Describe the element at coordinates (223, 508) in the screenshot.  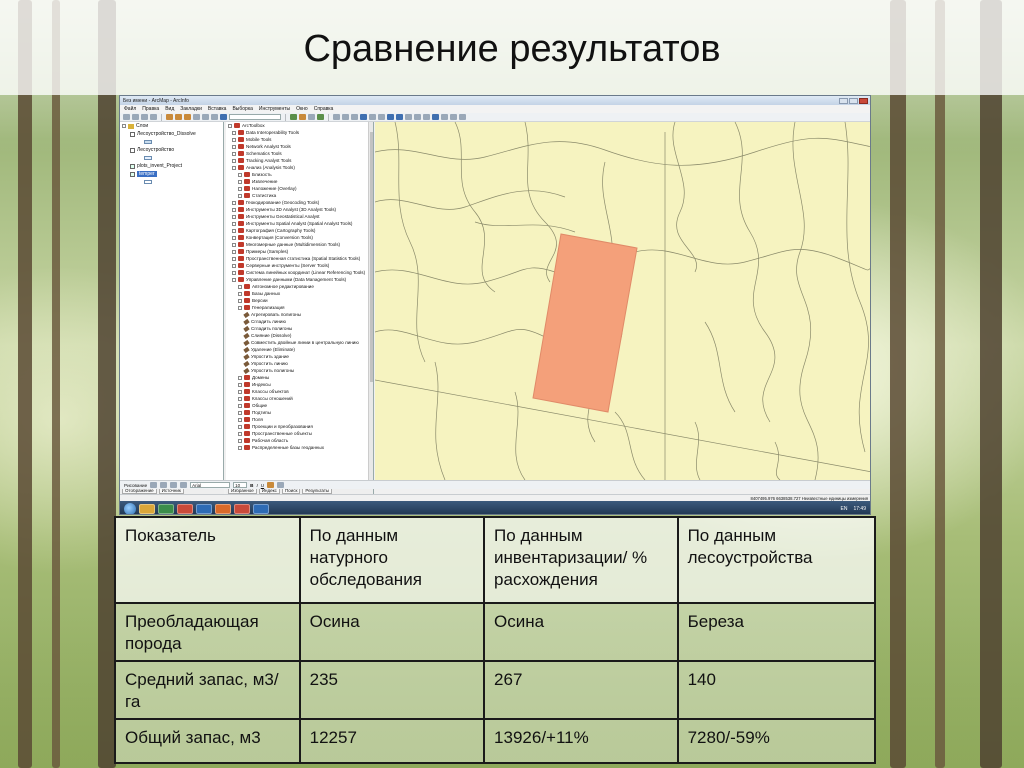
I see `taskbar-powerpoint-icon` at that location.